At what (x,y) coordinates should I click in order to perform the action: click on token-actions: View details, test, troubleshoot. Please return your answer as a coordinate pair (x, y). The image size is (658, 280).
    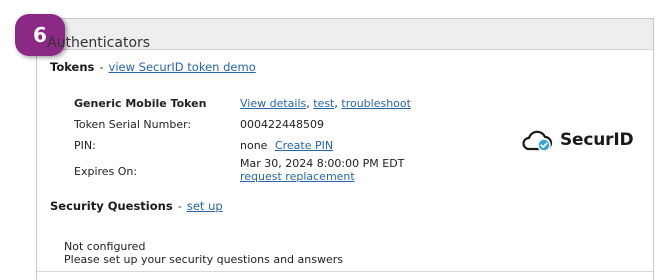
    Looking at the image, I should click on (325, 103).